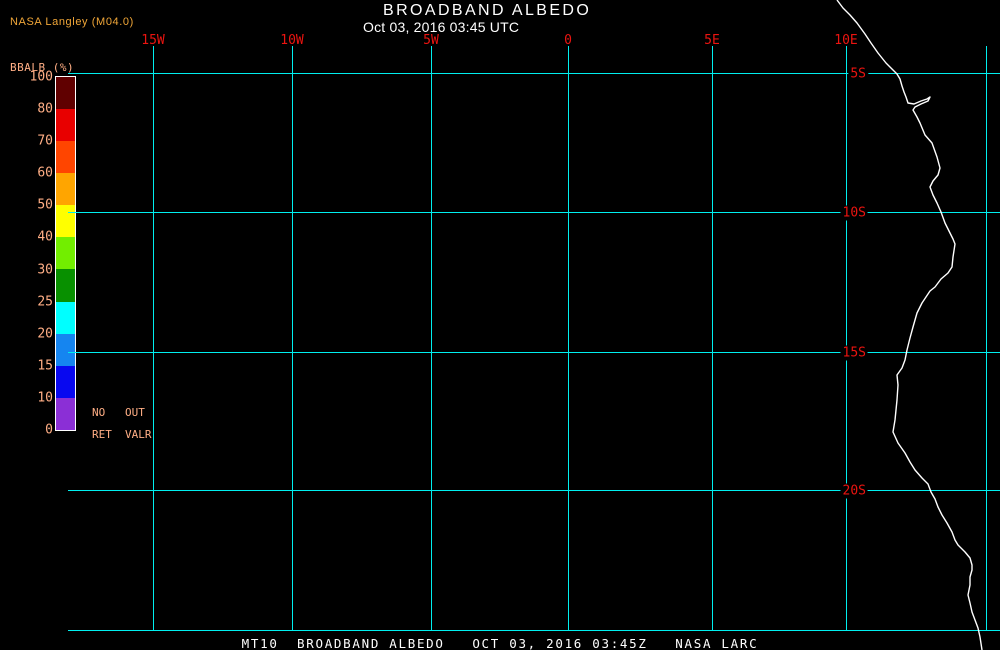 Image resolution: width=1000 pixels, height=650 pixels. Describe the element at coordinates (854, 491) in the screenshot. I see `latitude-label: 20S` at that location.